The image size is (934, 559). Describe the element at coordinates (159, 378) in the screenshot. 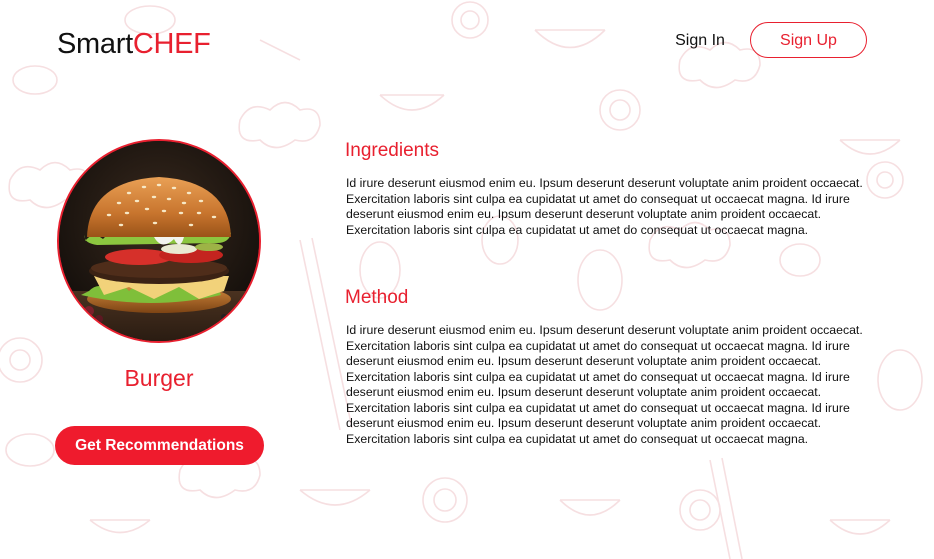

I see `dish-name: Burger` at that location.